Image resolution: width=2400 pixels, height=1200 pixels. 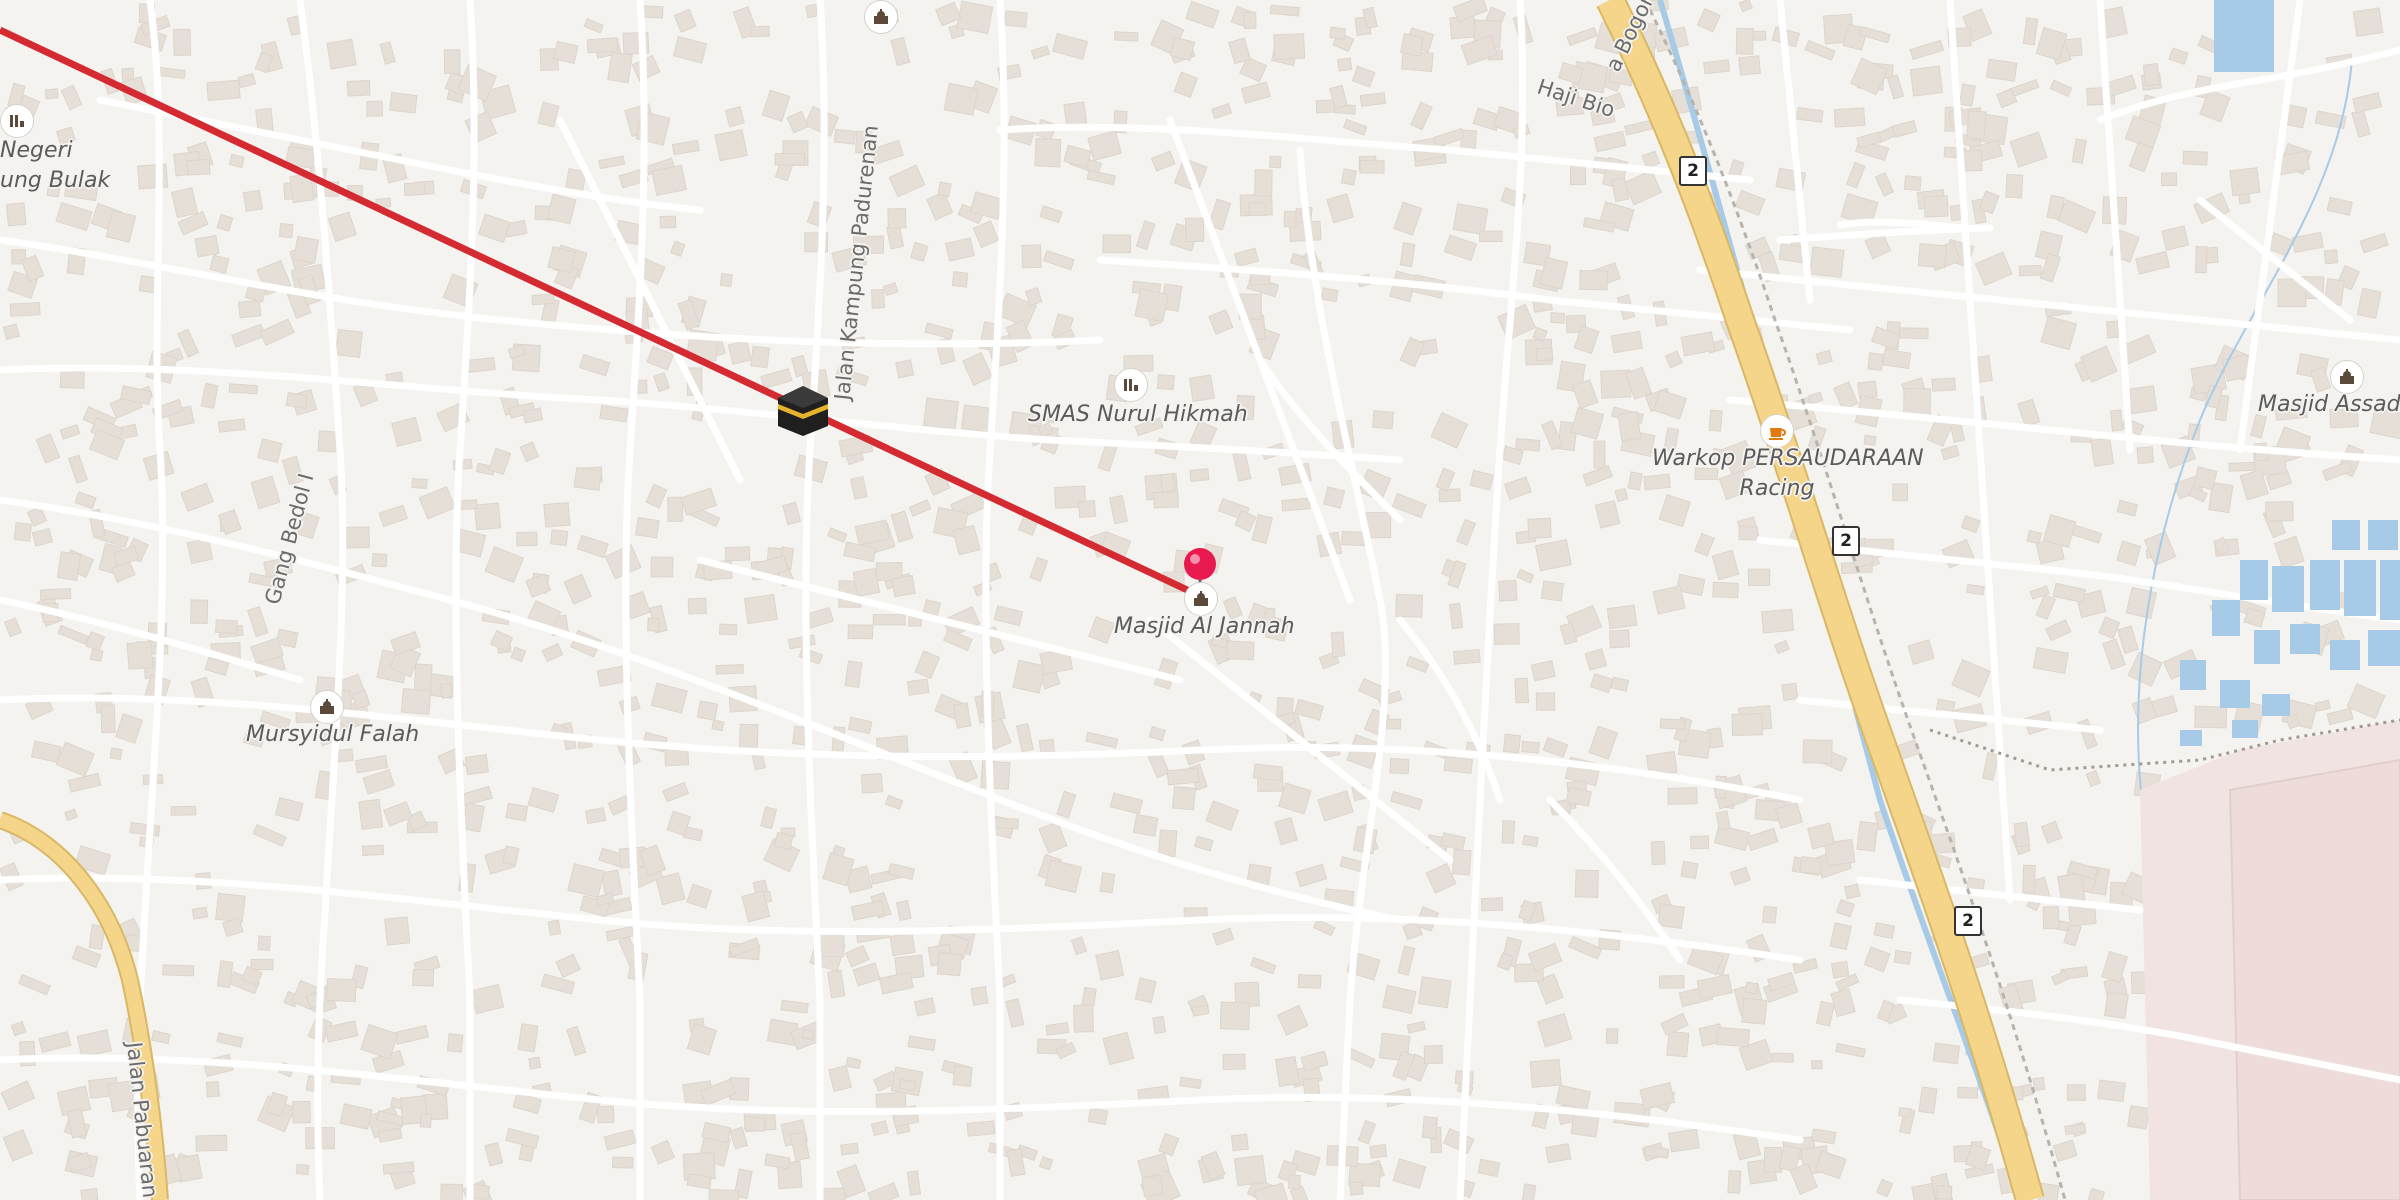 What do you see at coordinates (2329, 404) in the screenshot?
I see `place-label: Masjid Assadi` at bounding box center [2329, 404].